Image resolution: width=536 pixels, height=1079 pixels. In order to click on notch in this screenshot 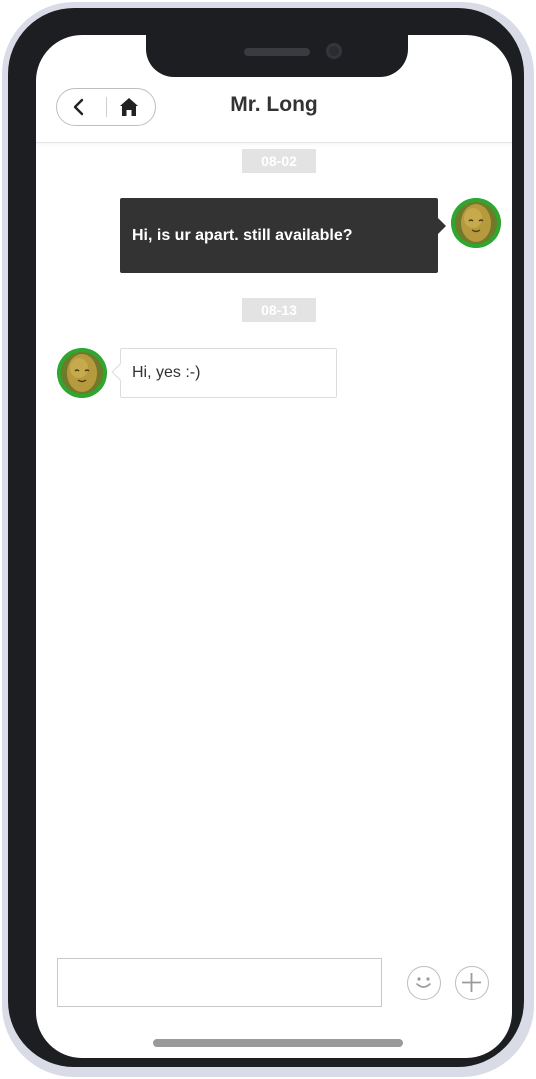, I will do `click(277, 56)`.